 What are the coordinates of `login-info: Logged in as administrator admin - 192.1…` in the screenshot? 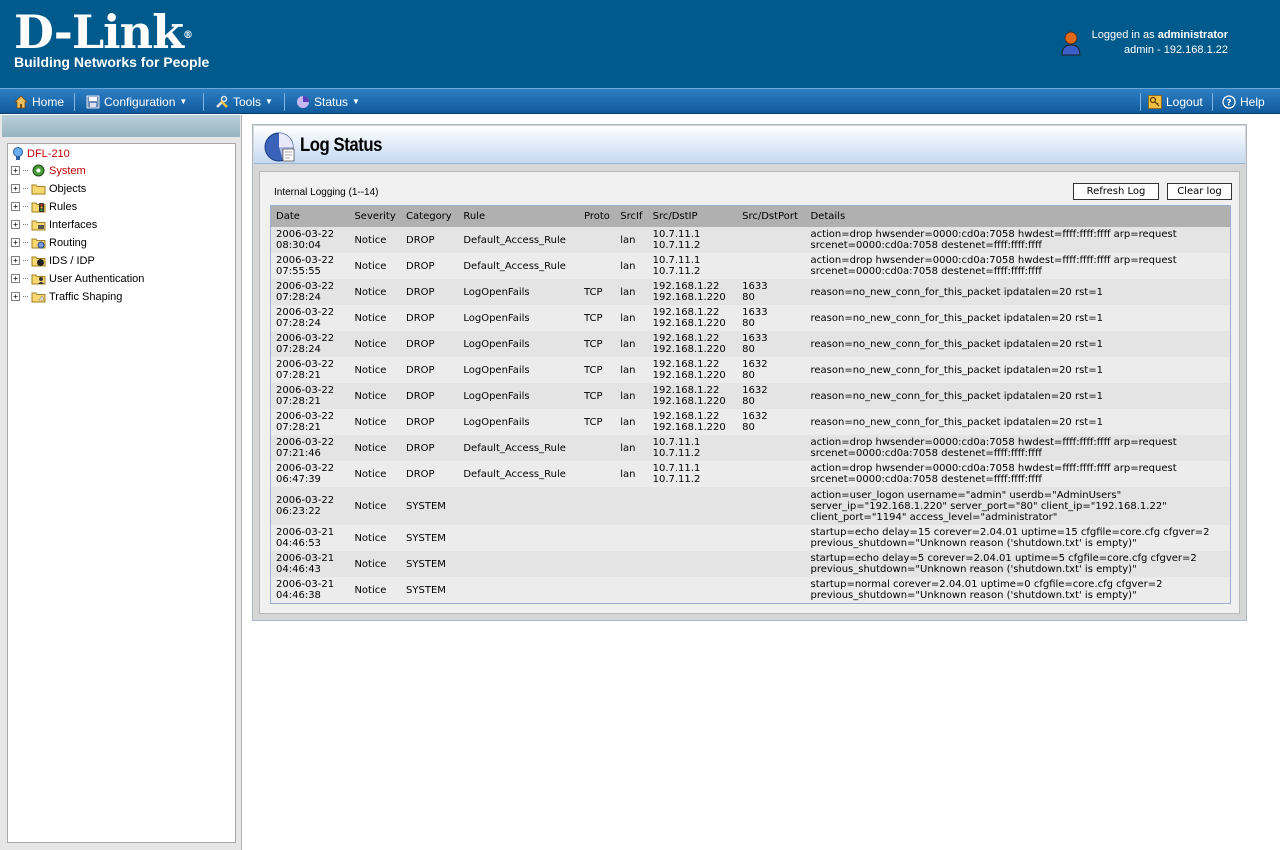 It's located at (1160, 43).